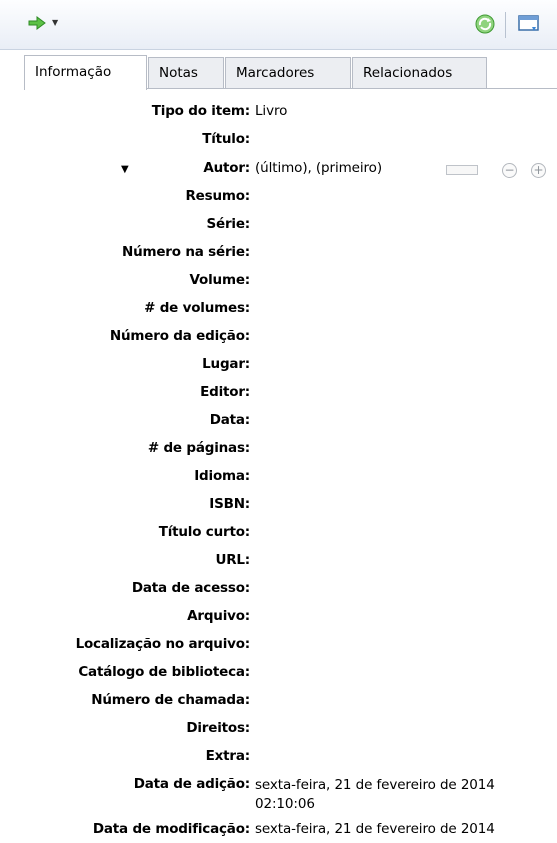  Describe the element at coordinates (191, 784) in the screenshot. I see `field-label: Data de adição:` at that location.